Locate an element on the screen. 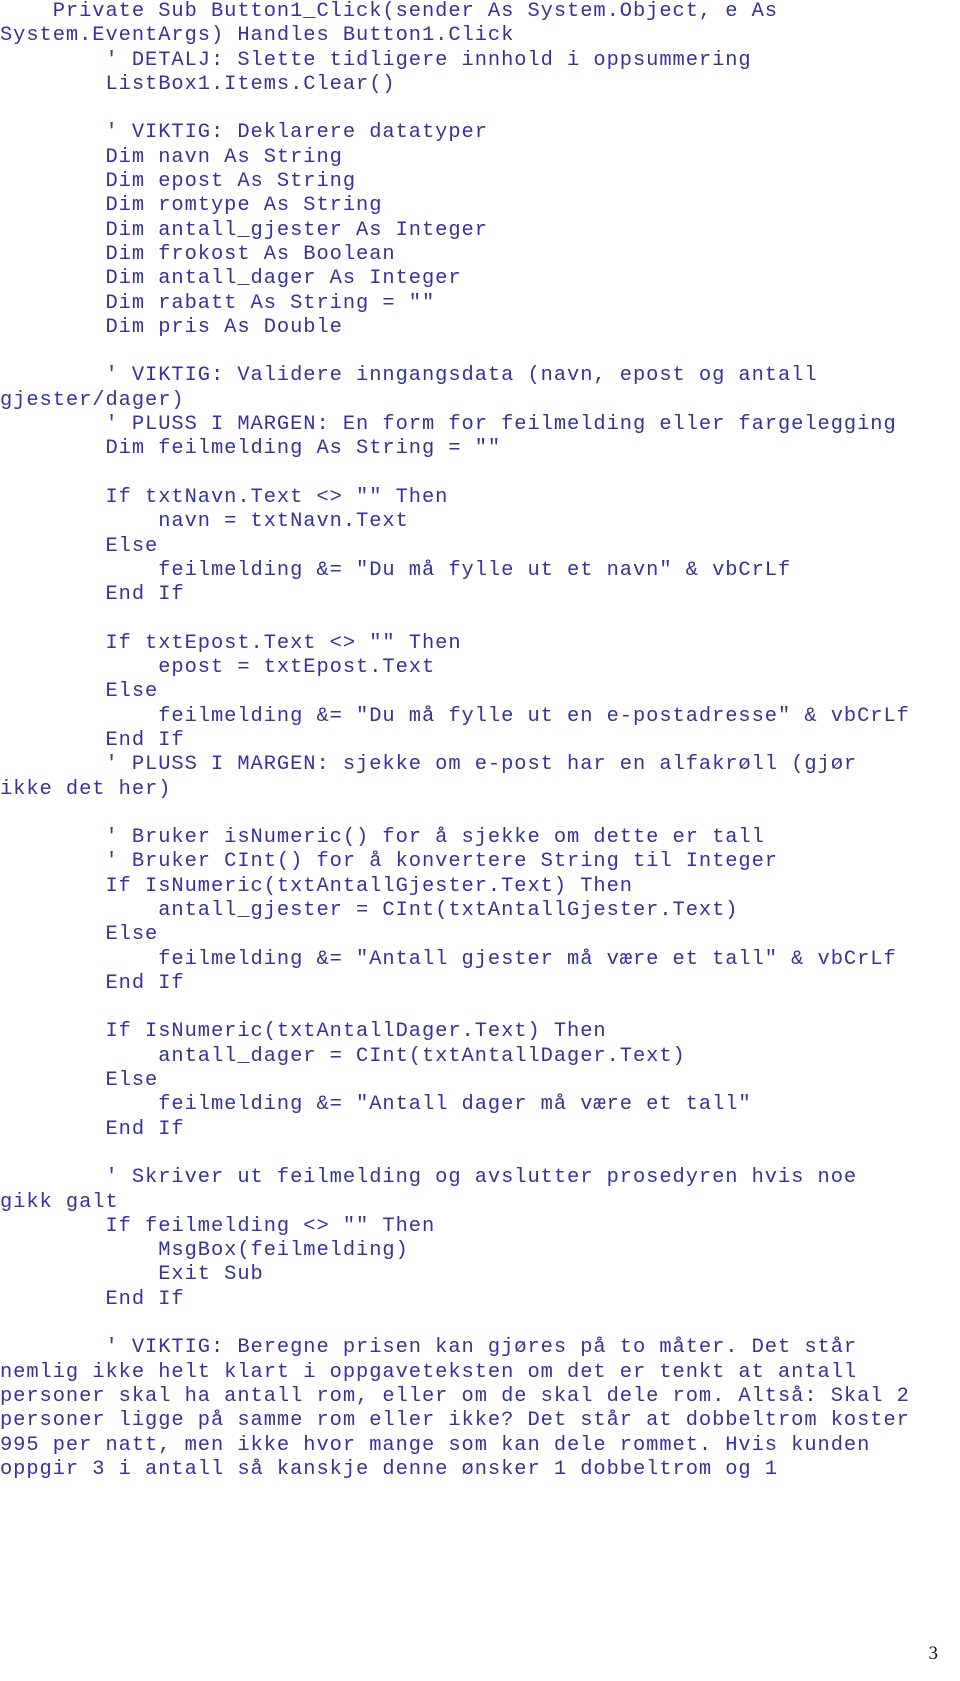 The height and width of the screenshot is (1681, 960). code-line: If txtEpost.Text <> "" Then is located at coordinates (231, 643).